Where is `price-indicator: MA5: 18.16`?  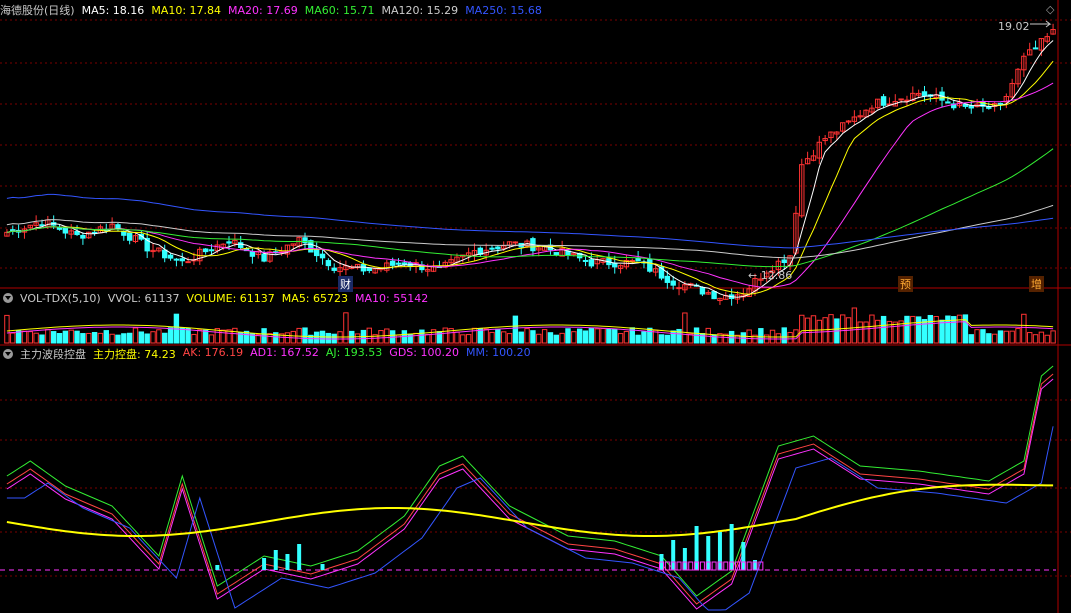
price-indicator: MA5: 18.16 is located at coordinates (113, 10).